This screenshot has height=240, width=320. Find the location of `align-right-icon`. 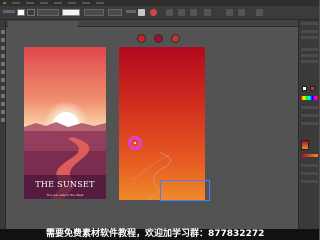

align-right-icon is located at coordinates (207, 12).